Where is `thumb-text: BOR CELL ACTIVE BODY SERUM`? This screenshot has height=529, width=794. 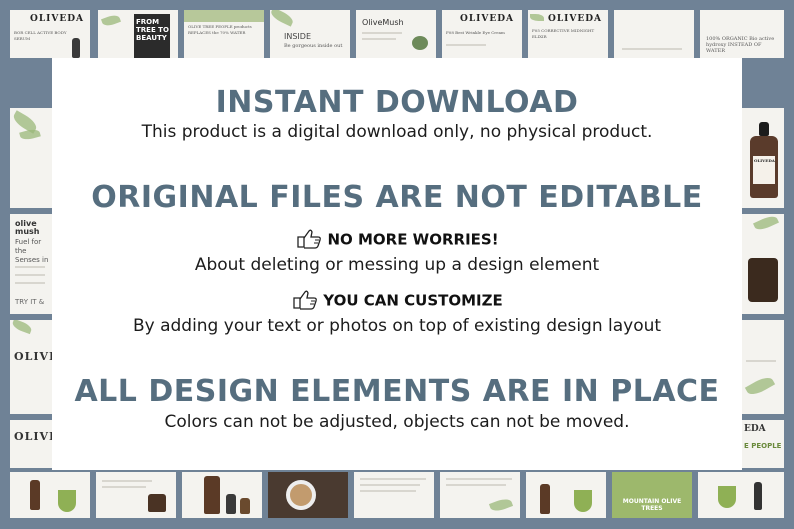
thumb-text: BOR CELL ACTIVE BODY SERUM is located at coordinates (40, 35).